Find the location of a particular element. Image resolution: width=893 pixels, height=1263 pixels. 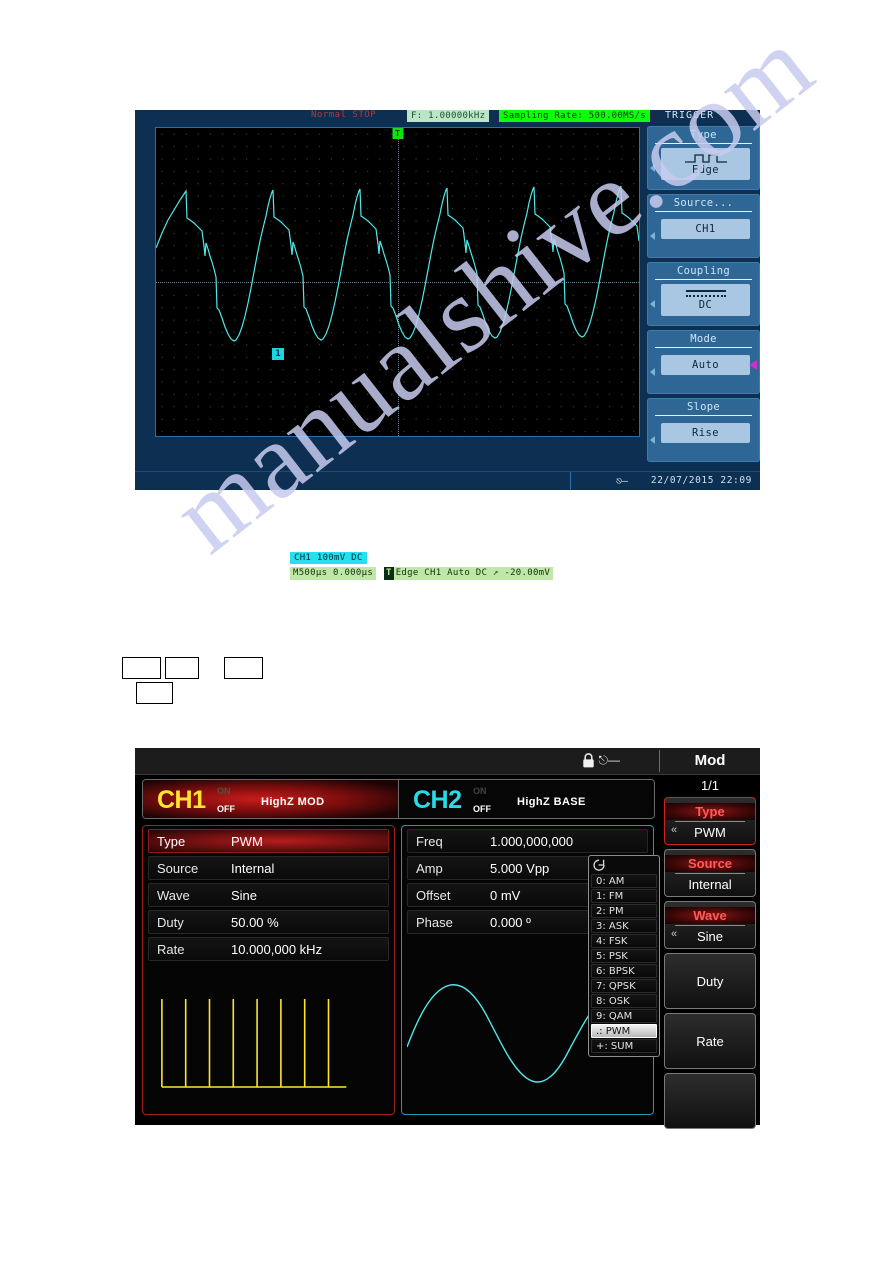

dropdown-item: 4: FSK is located at coordinates (624, 941).